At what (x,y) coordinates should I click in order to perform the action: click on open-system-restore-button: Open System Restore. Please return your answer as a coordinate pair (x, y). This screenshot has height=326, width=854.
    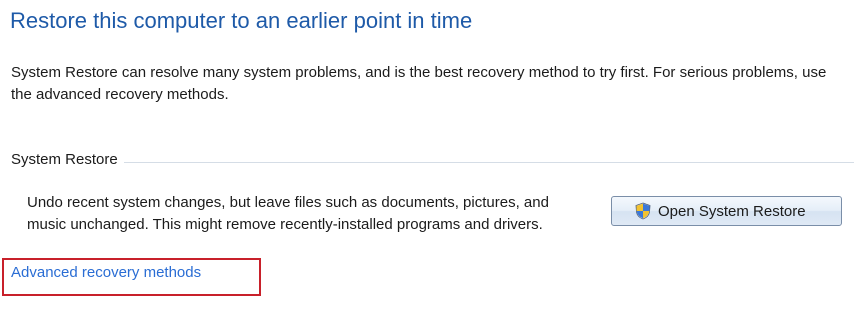
    Looking at the image, I should click on (726, 211).